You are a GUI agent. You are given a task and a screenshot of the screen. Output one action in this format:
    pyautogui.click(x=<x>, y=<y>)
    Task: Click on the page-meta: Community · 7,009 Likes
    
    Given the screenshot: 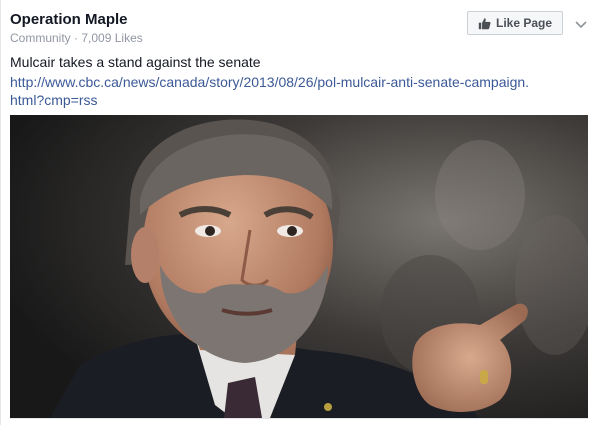 What is the action you would take?
    pyautogui.click(x=76, y=38)
    